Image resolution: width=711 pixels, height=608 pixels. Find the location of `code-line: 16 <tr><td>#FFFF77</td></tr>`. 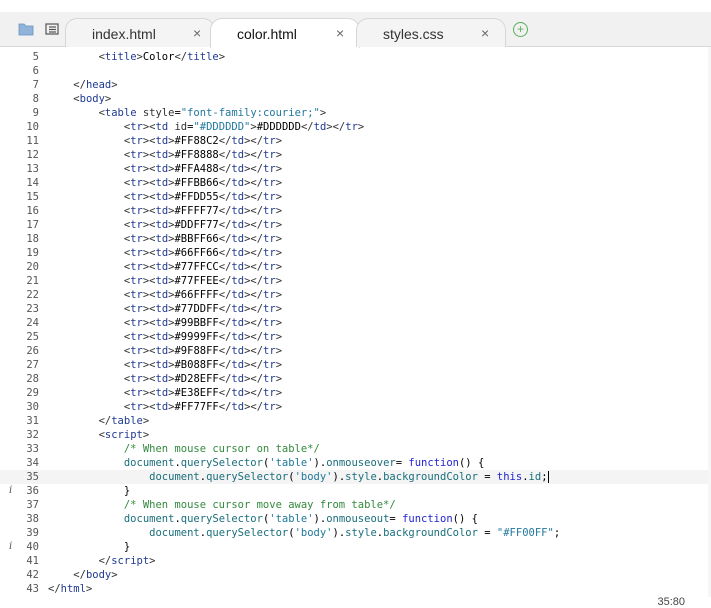

code-line: 16 <tr><td>#FFFF77</td></tr> is located at coordinates (355, 211).